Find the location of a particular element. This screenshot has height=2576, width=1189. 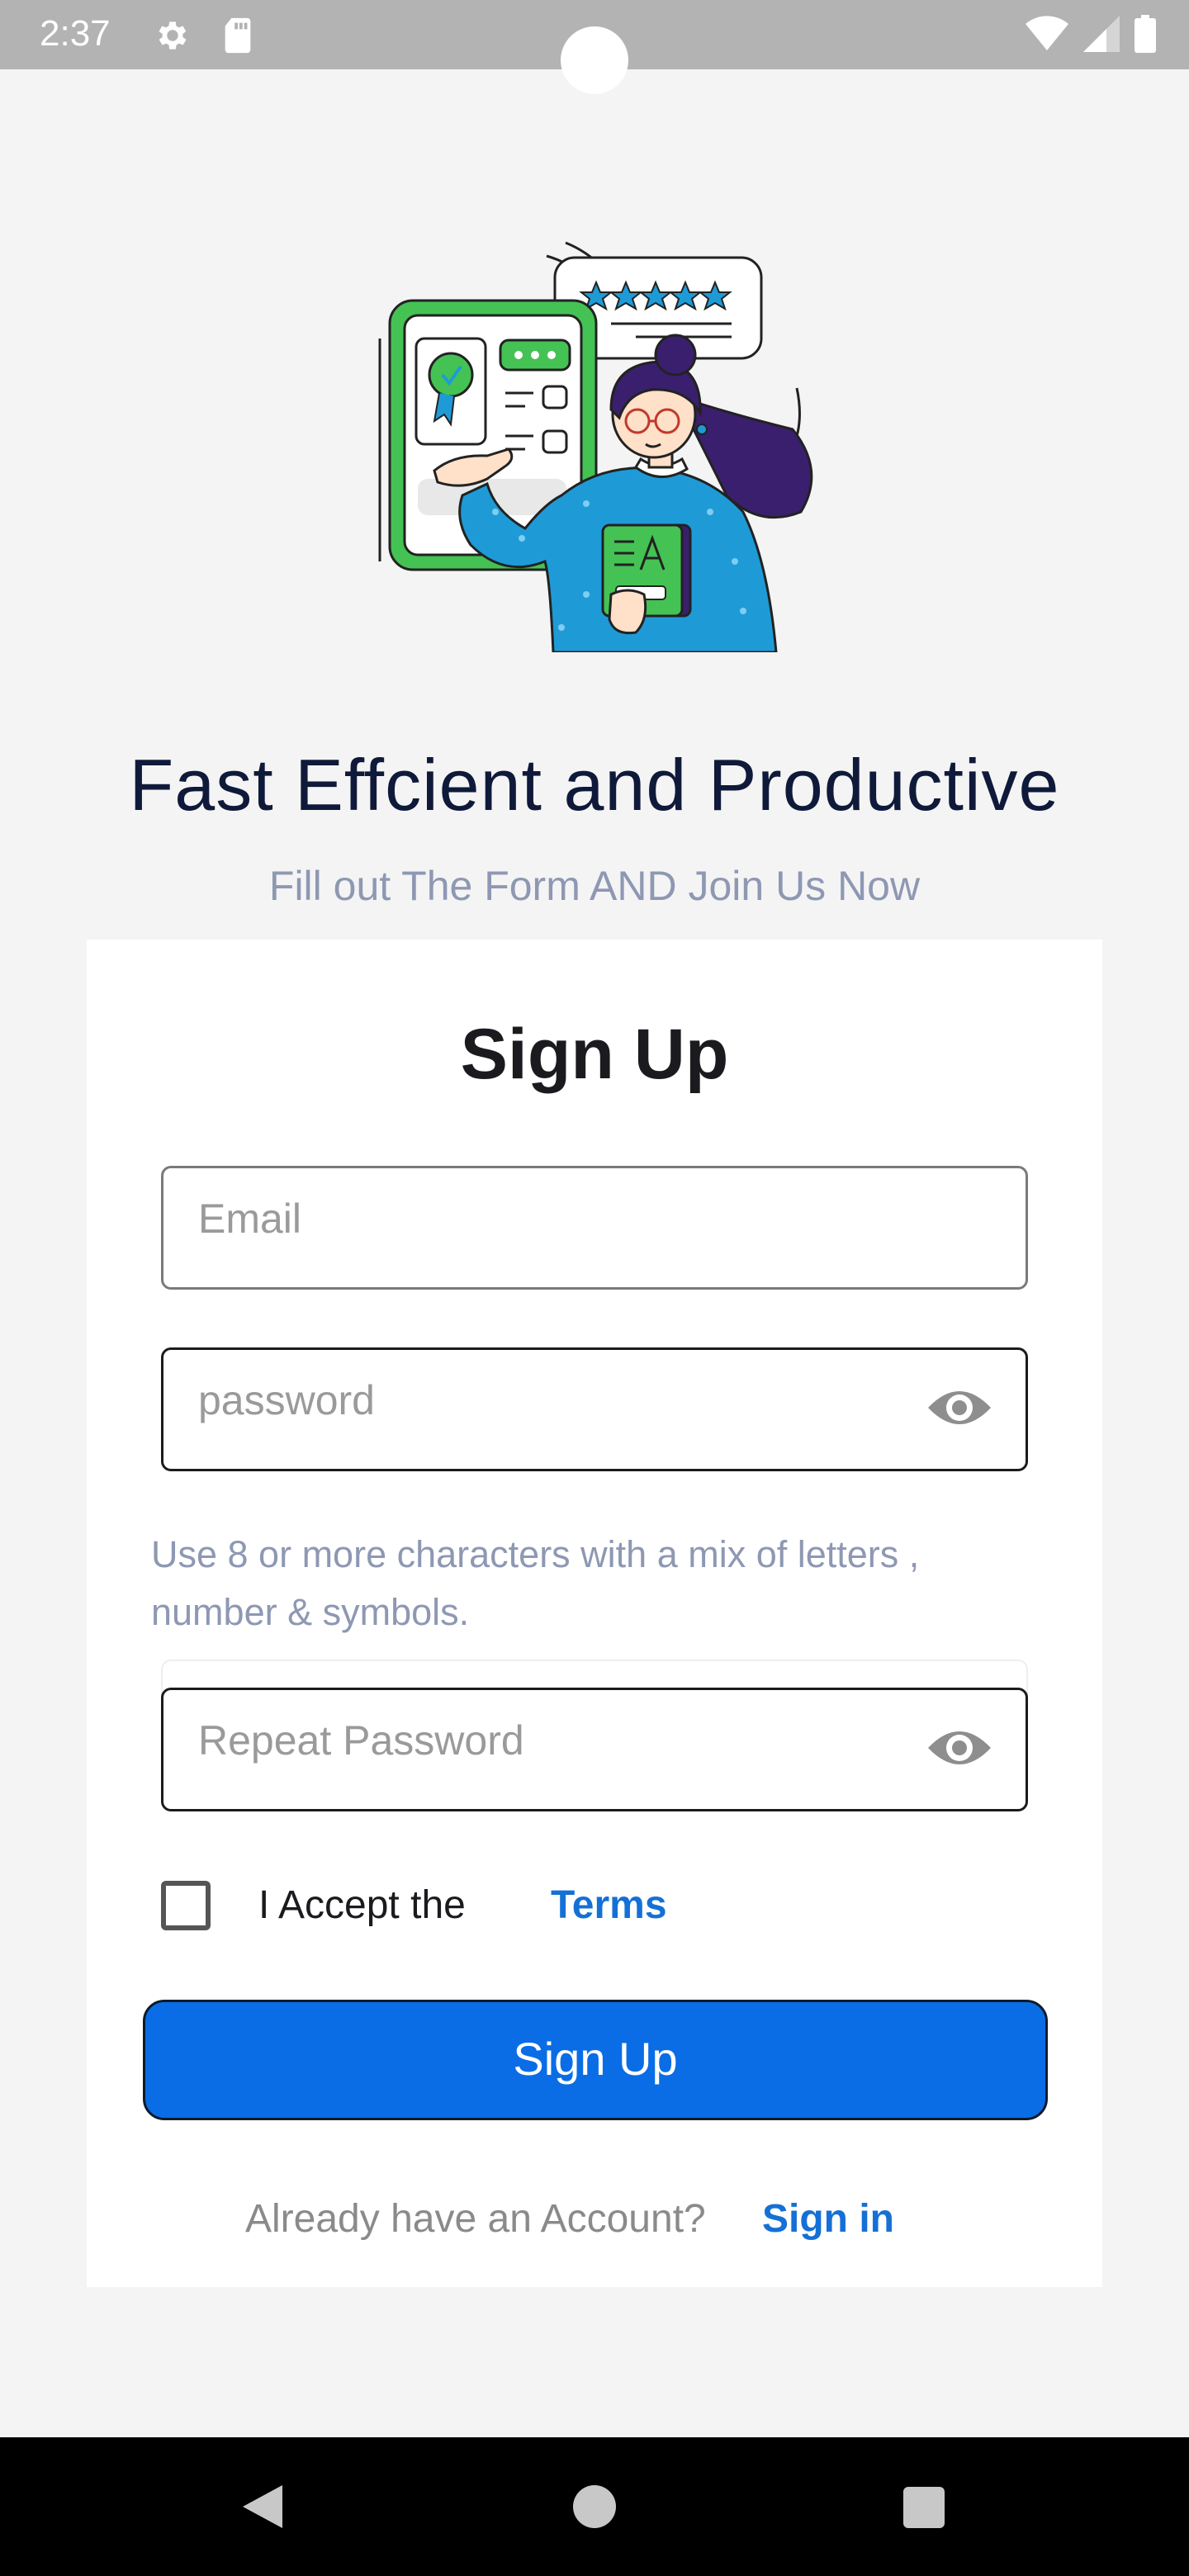

wifi-icon is located at coordinates (1047, 36).